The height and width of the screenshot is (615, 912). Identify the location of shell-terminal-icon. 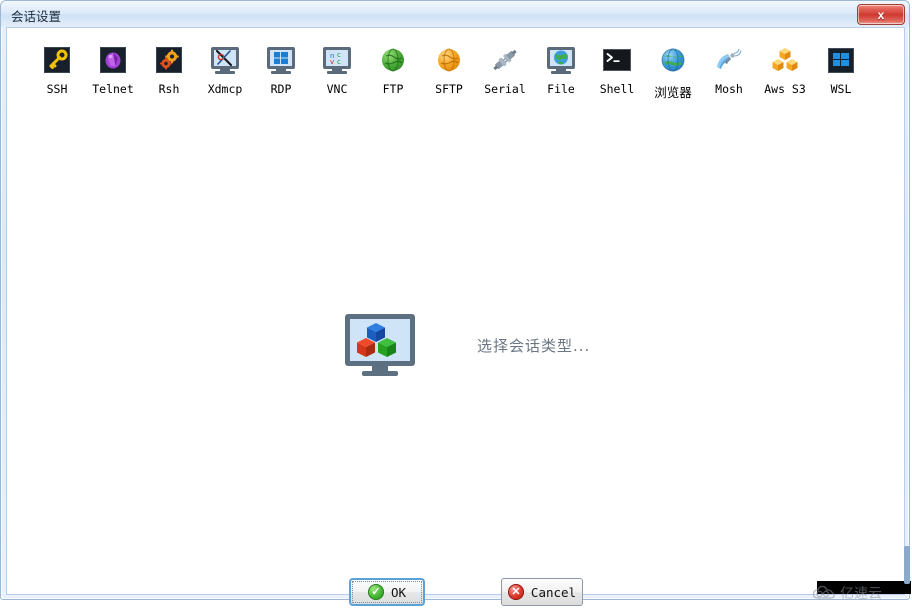
(617, 60).